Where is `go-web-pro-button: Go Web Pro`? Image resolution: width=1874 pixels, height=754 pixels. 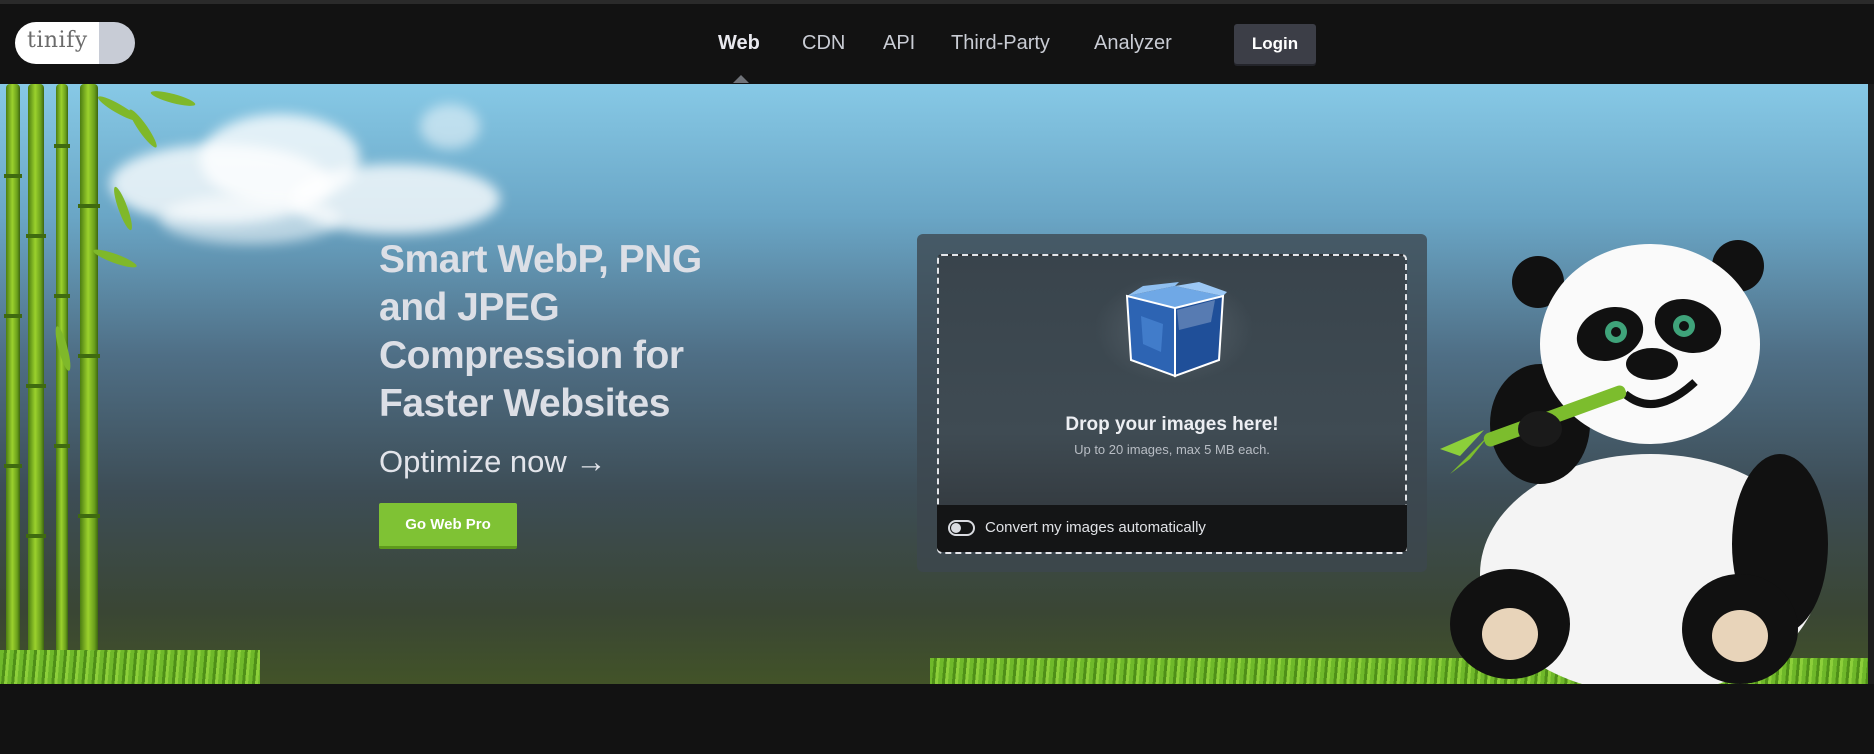 go-web-pro-button: Go Web Pro is located at coordinates (448, 526).